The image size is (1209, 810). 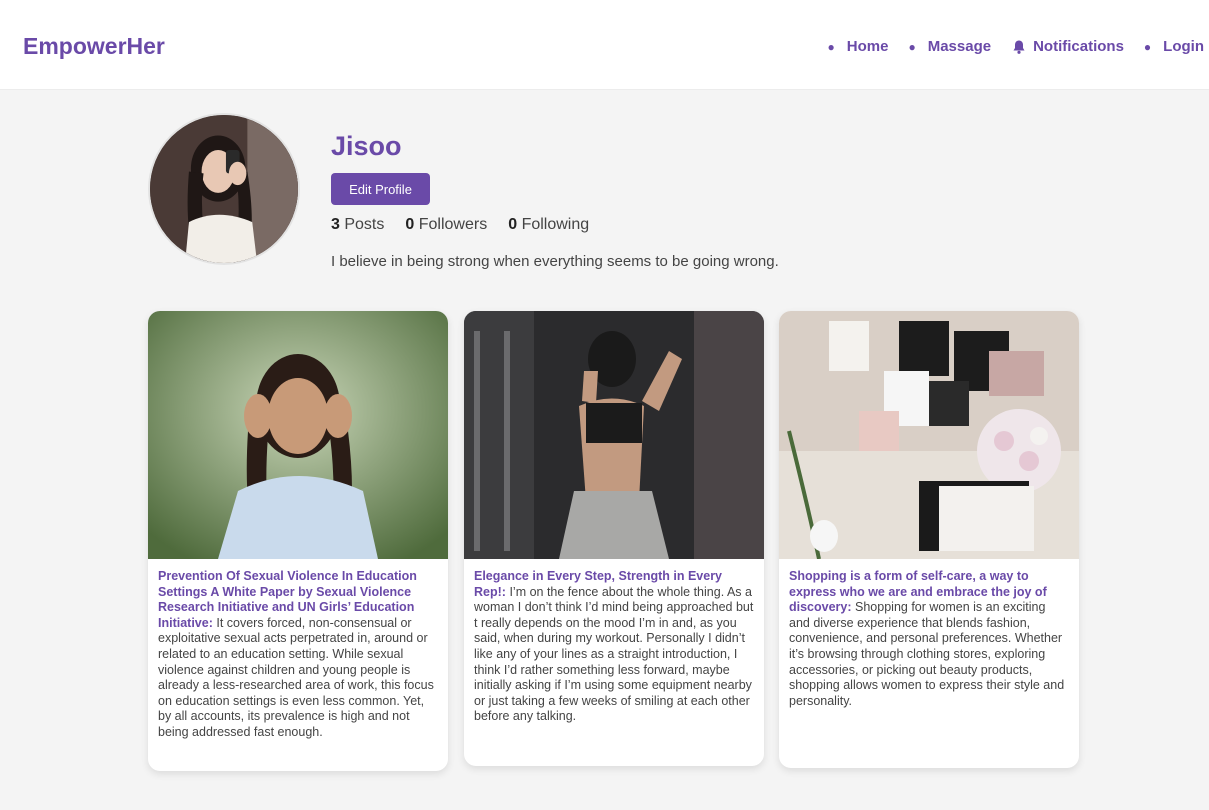 I want to click on following-count: 0, so click(x=513, y=224).